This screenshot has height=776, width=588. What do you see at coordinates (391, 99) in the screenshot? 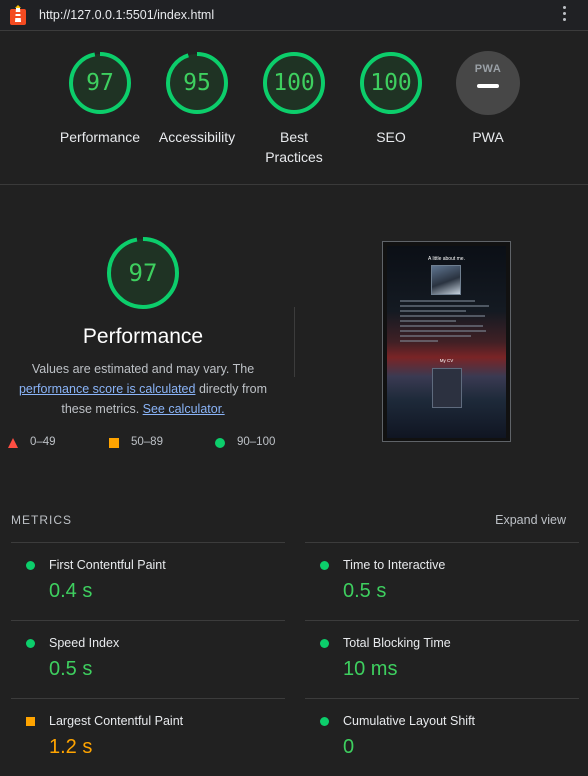
I see `gauge-seo: 100 SEO` at bounding box center [391, 99].